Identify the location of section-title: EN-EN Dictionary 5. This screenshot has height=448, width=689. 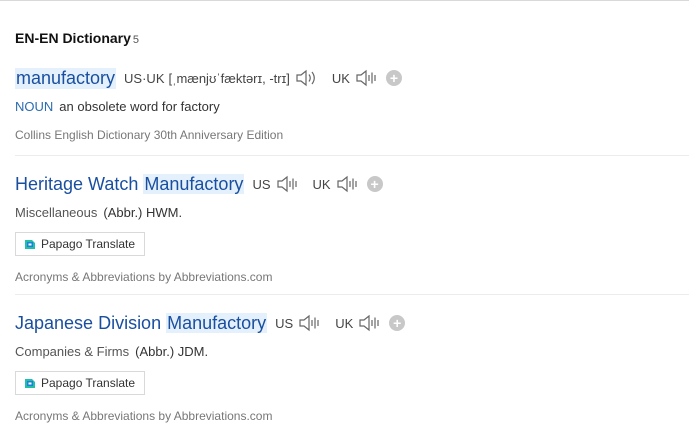
(77, 38).